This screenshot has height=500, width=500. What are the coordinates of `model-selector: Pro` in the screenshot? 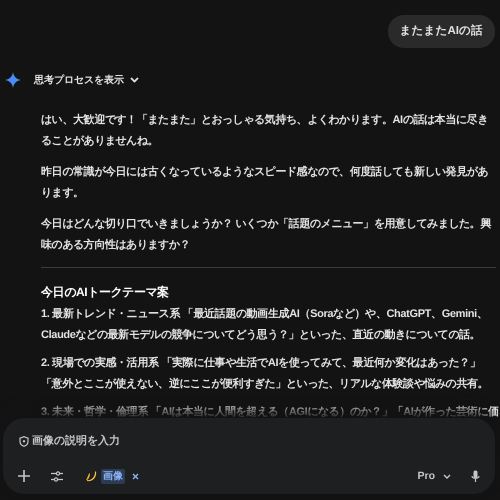 It's located at (434, 476).